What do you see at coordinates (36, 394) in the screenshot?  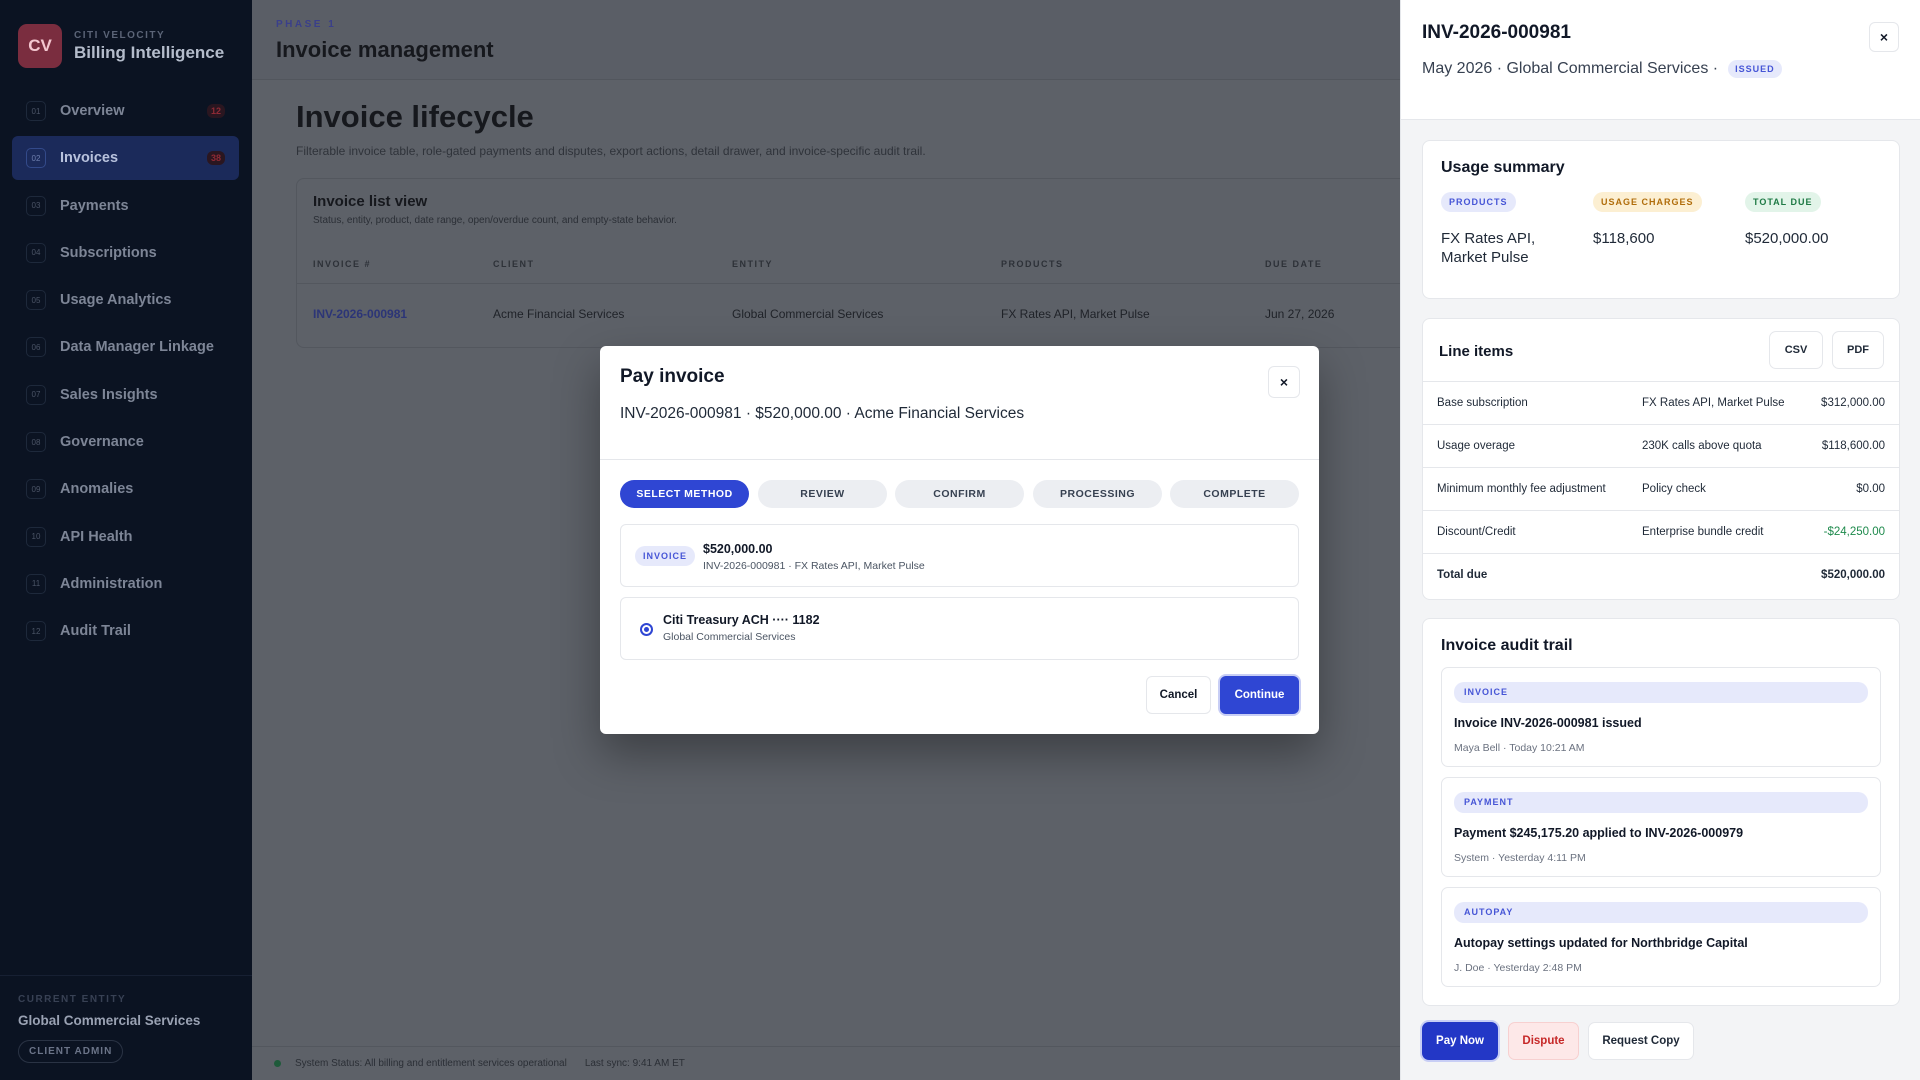 I see `nav-number: 07` at bounding box center [36, 394].